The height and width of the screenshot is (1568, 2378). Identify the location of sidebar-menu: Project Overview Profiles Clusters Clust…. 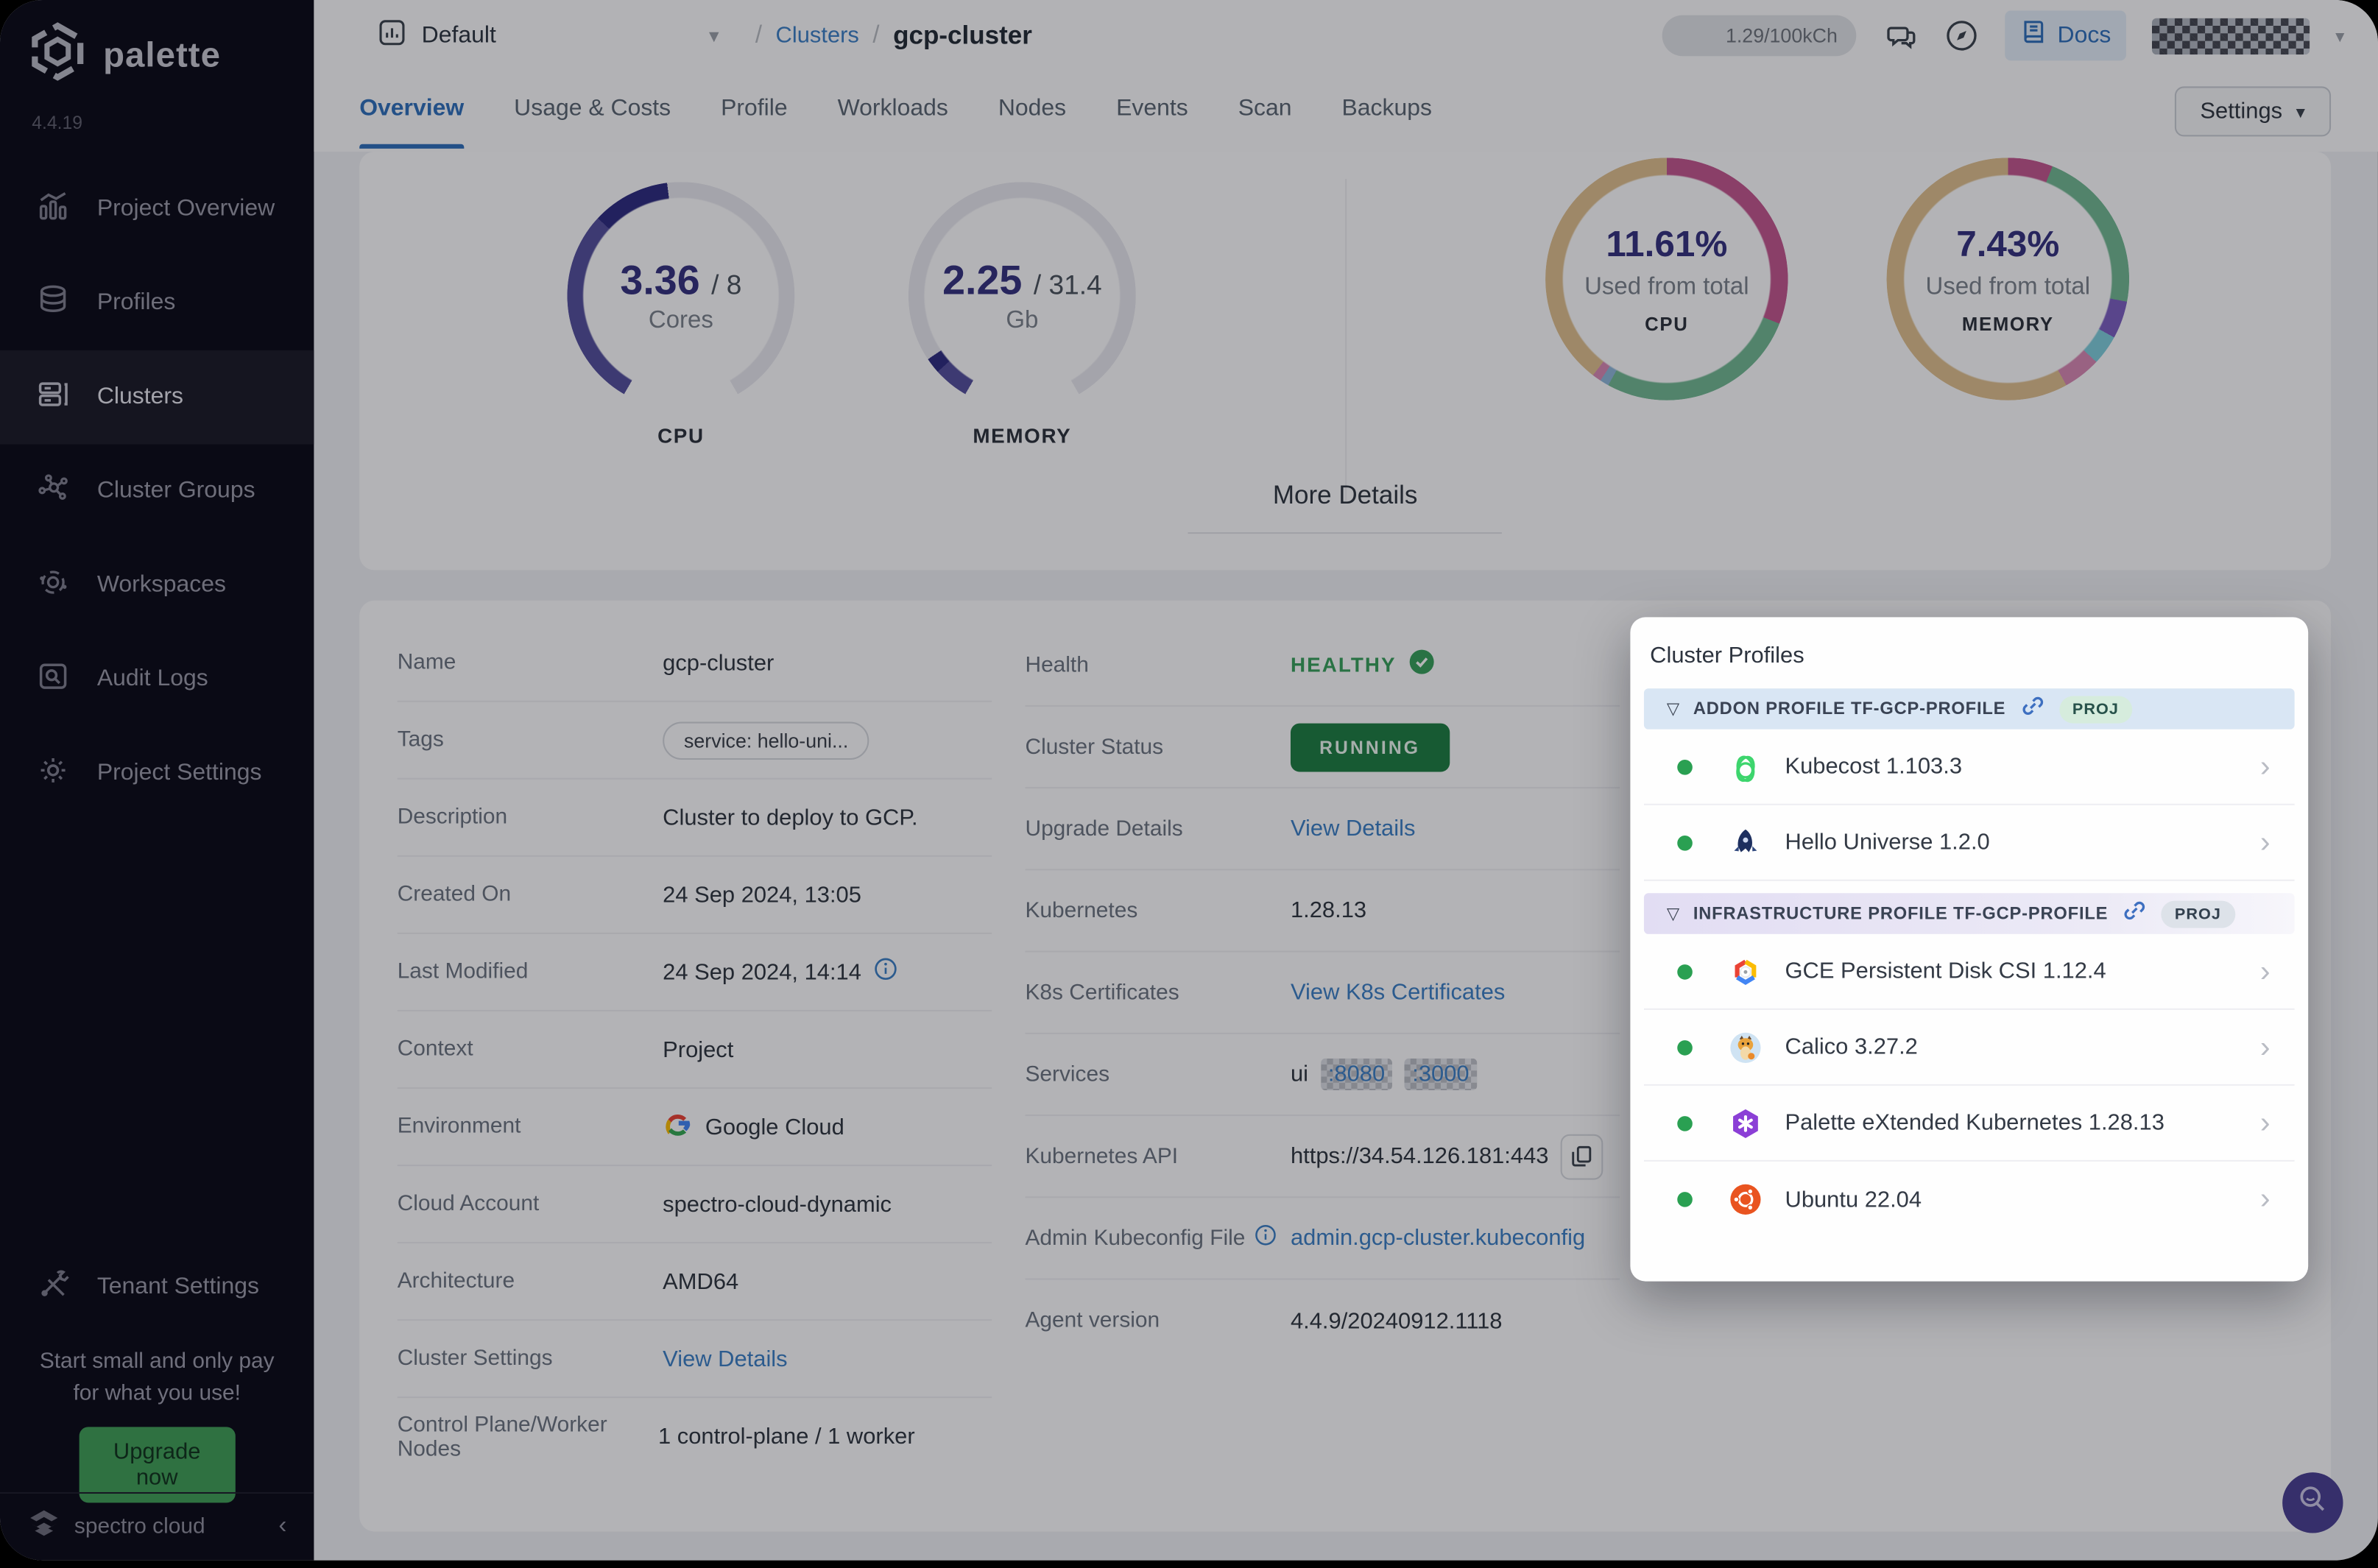
(157, 491).